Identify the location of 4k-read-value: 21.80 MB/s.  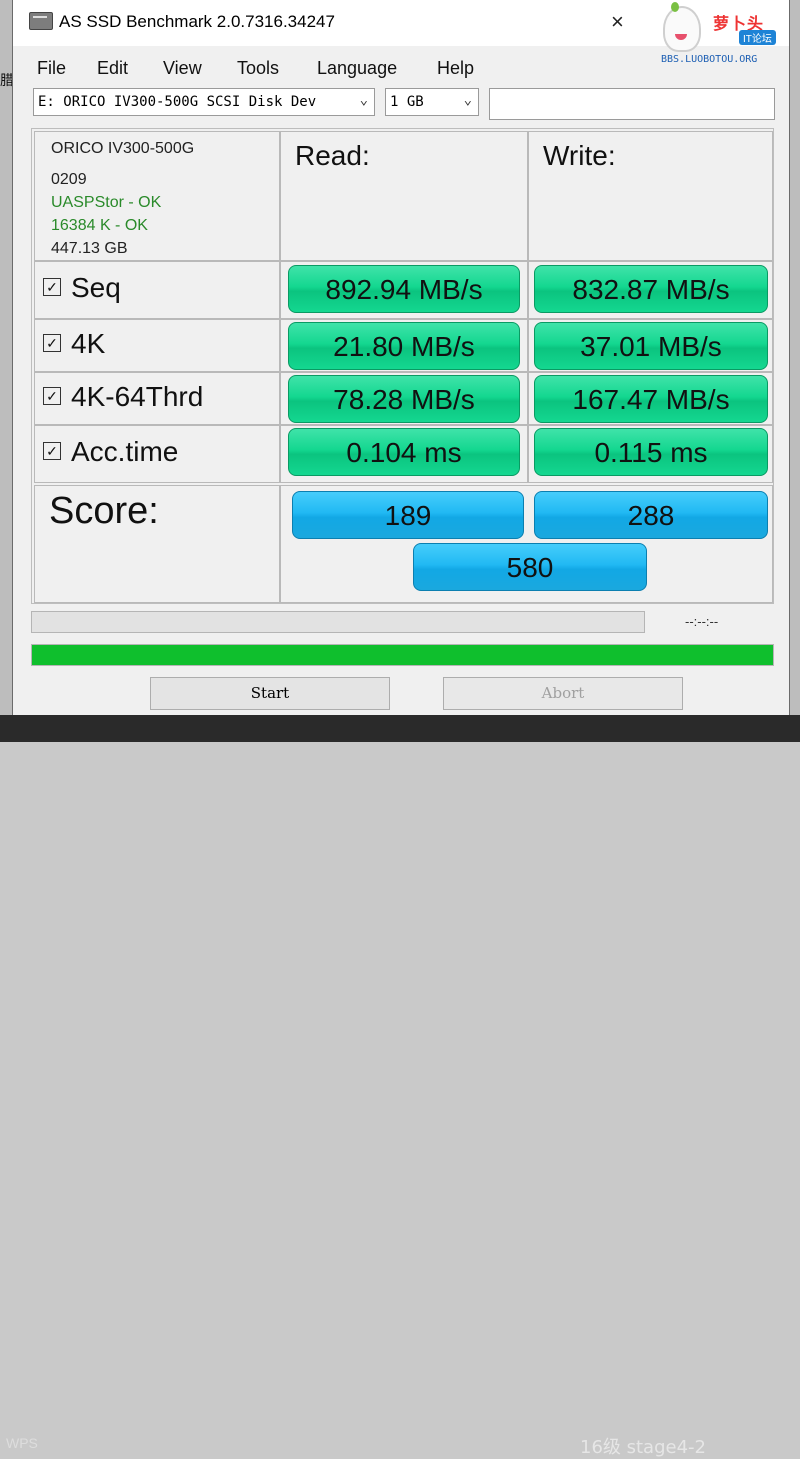
(404, 346).